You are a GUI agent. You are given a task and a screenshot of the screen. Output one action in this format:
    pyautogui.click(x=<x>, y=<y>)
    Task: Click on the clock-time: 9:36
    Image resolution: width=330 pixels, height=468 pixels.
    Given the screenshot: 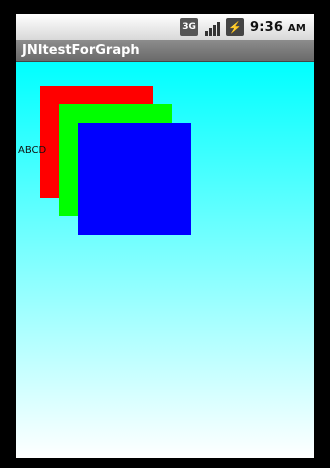 What is the action you would take?
    pyautogui.click(x=267, y=27)
    